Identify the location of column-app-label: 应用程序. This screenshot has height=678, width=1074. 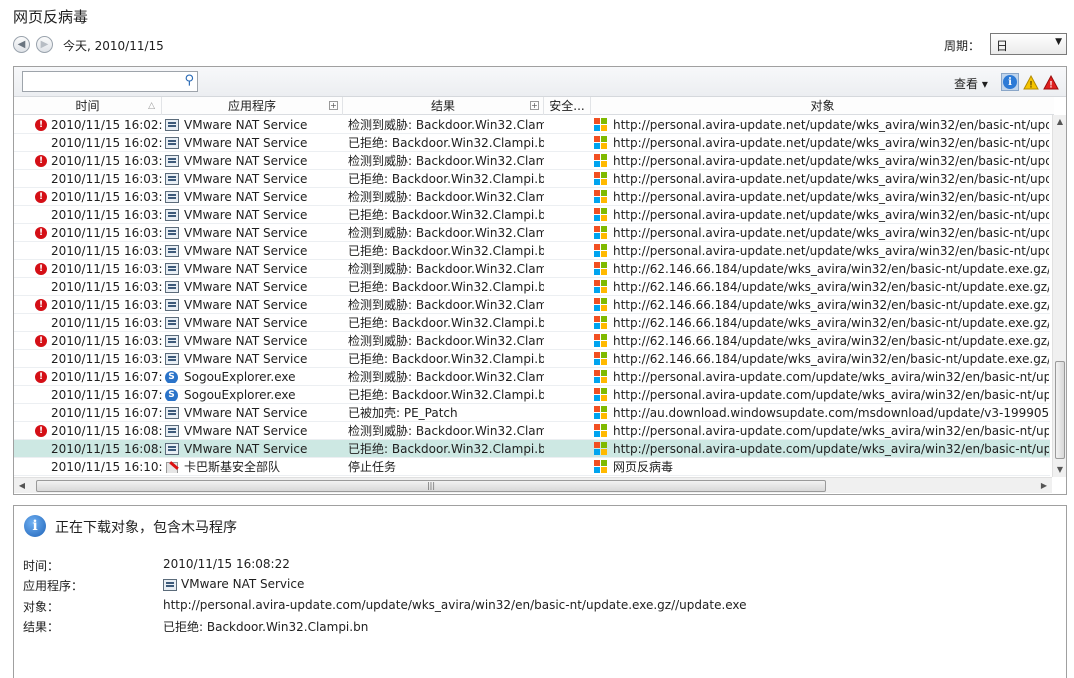
(251, 106).